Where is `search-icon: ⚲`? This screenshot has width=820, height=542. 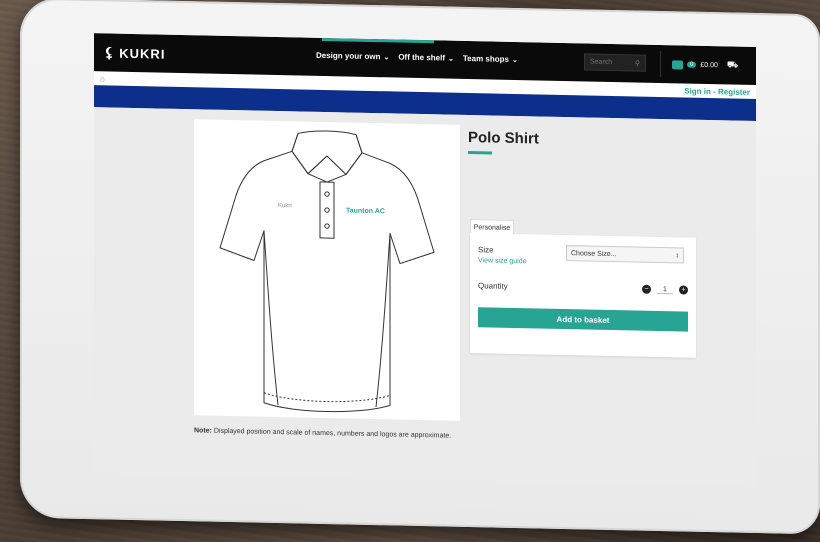 search-icon: ⚲ is located at coordinates (637, 63).